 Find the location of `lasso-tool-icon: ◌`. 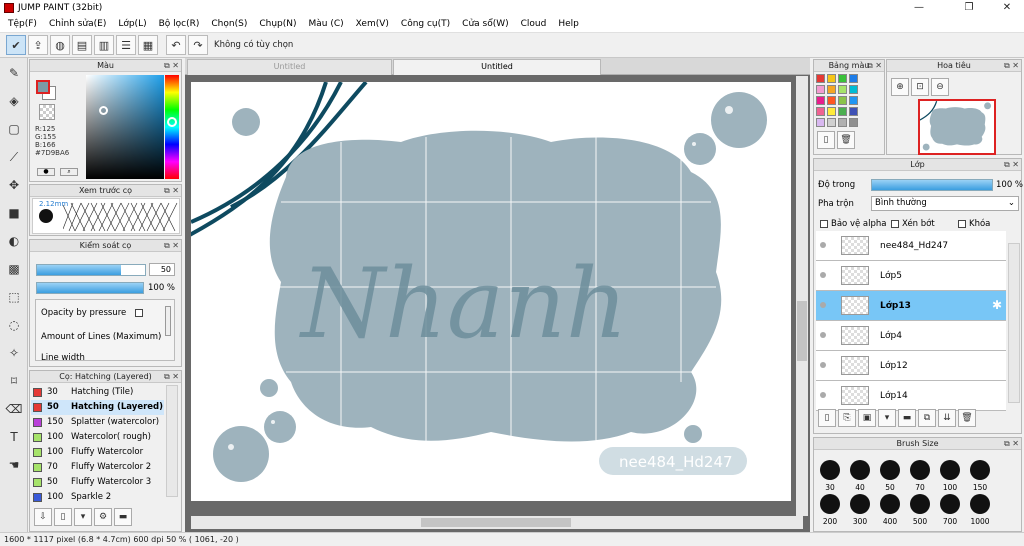

lasso-tool-icon: ◌ is located at coordinates (14, 325).